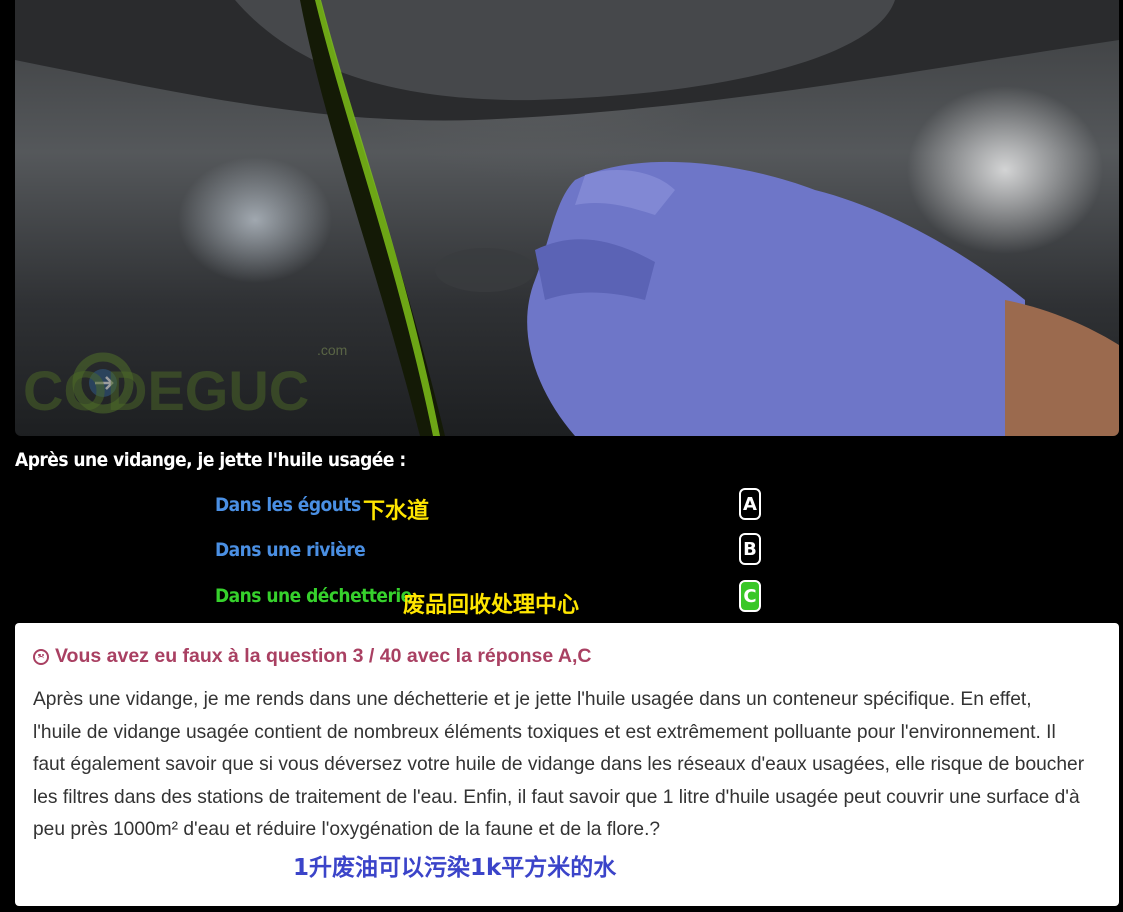 This screenshot has width=1123, height=912. I want to click on answer-c-note: 废品回收处理中心, so click(491, 605).